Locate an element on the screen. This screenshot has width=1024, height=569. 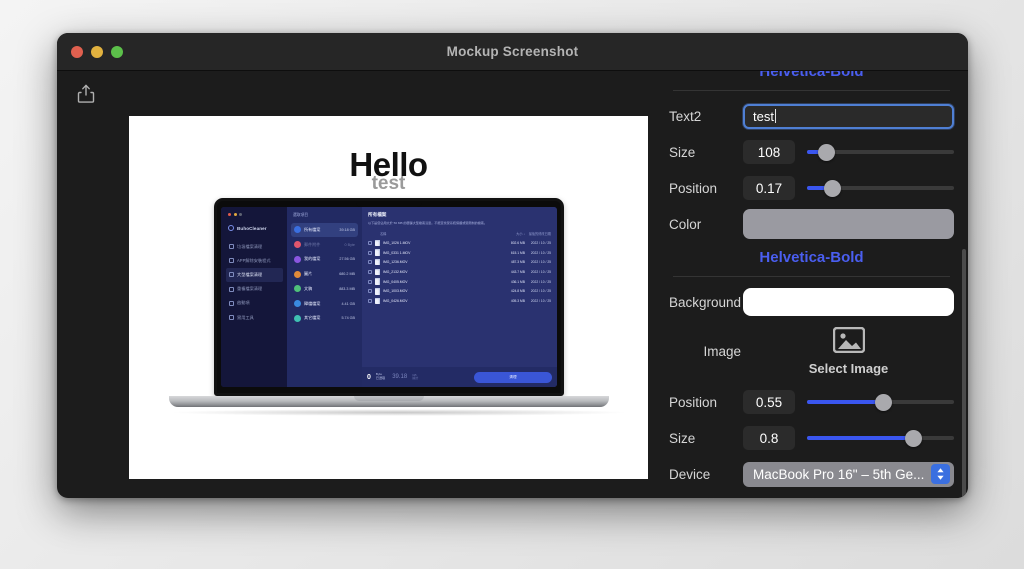
text2-input: test is located at coordinates (848, 116).